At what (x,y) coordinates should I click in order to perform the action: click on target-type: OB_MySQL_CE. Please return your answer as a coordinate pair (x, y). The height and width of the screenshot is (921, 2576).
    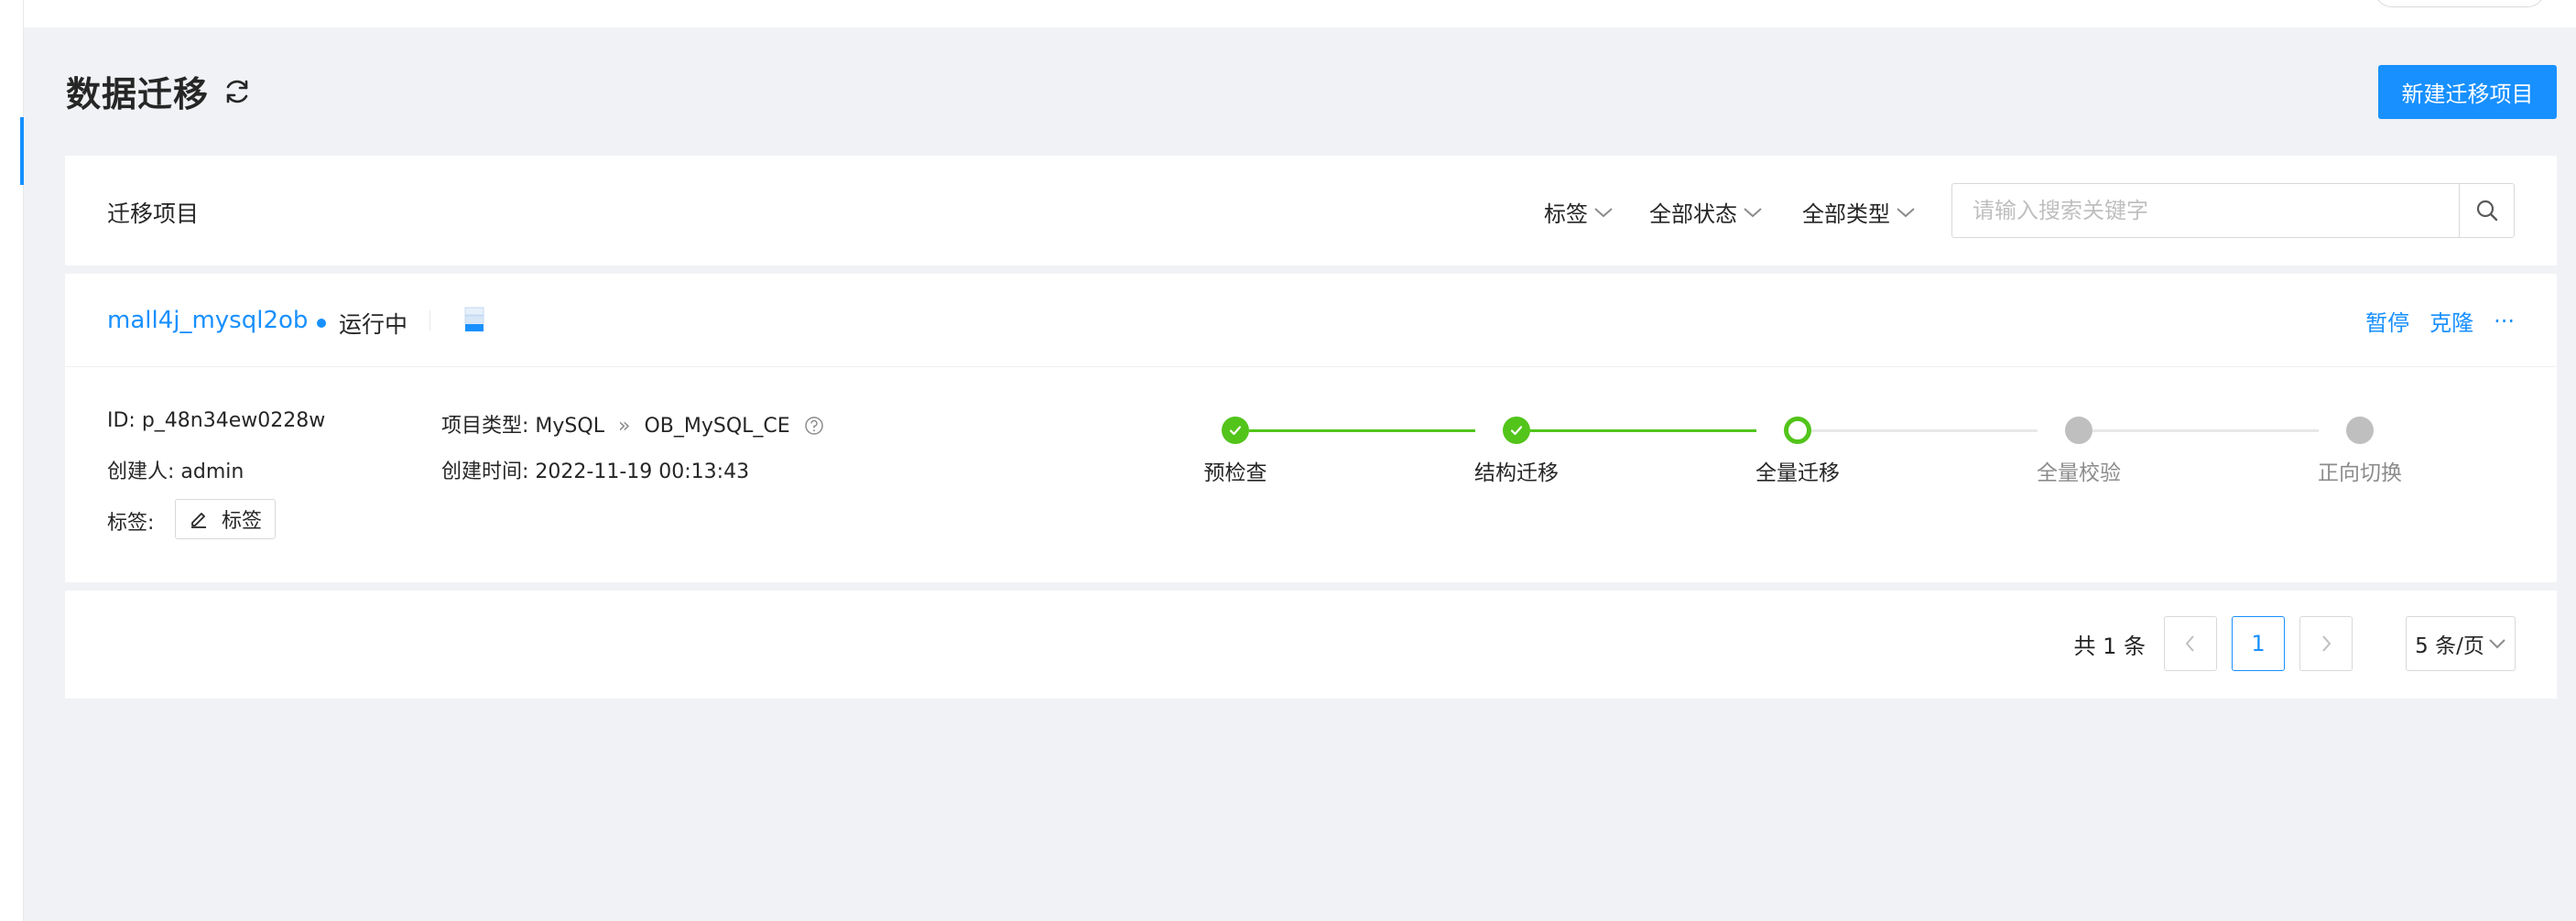
    Looking at the image, I should click on (717, 426).